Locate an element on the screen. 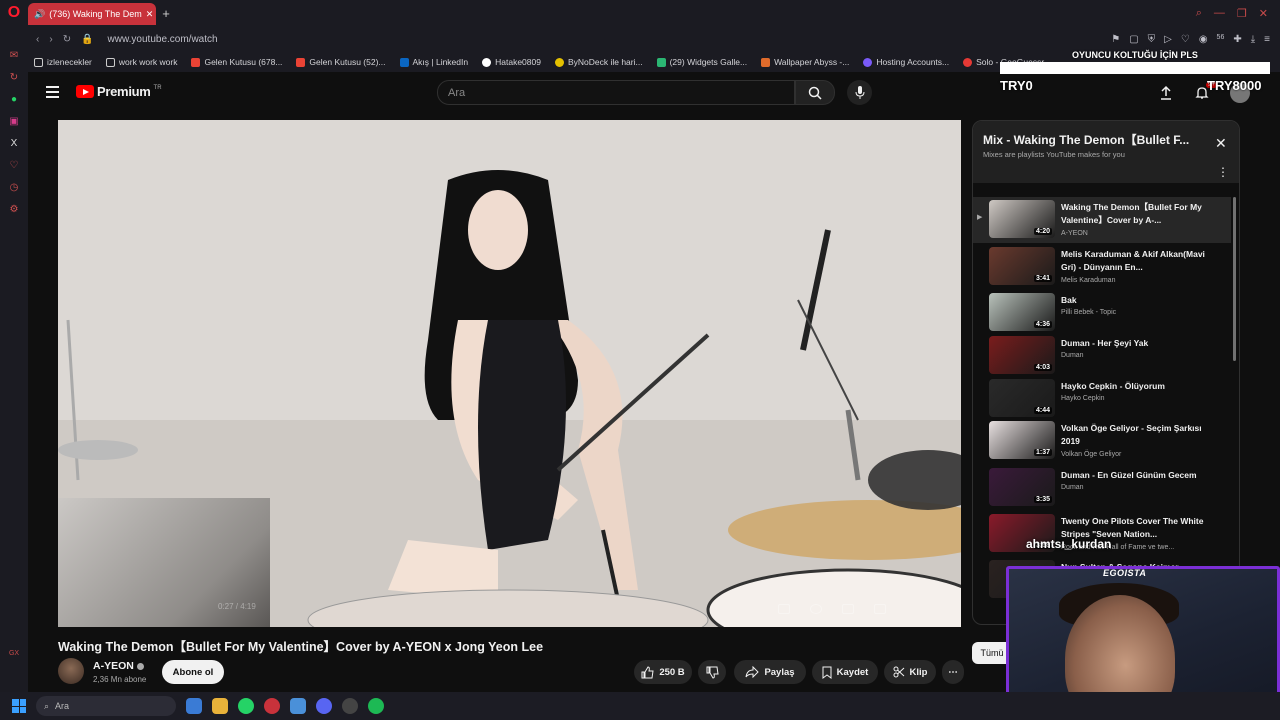  like-button: 250 B is located at coordinates (663, 672).